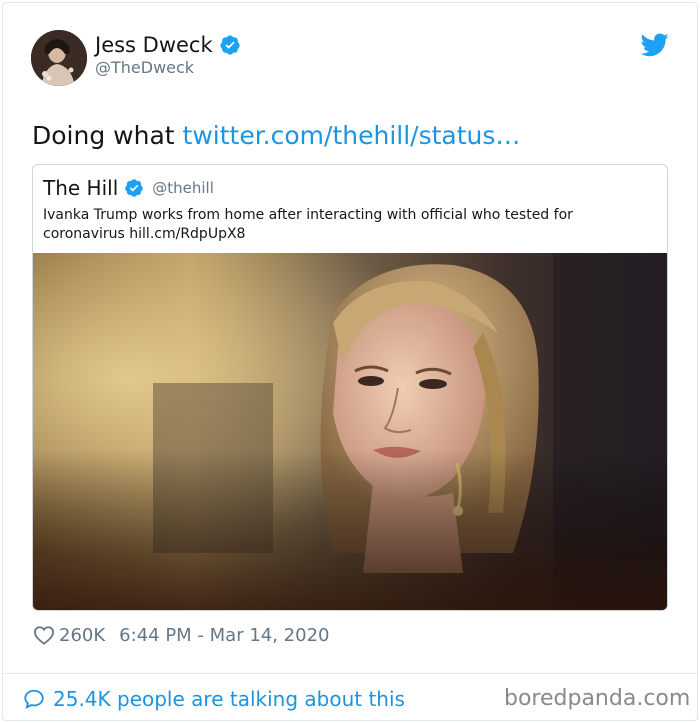  I want to click on conversation-link: 25.4K people are talking about this, so click(214, 699).